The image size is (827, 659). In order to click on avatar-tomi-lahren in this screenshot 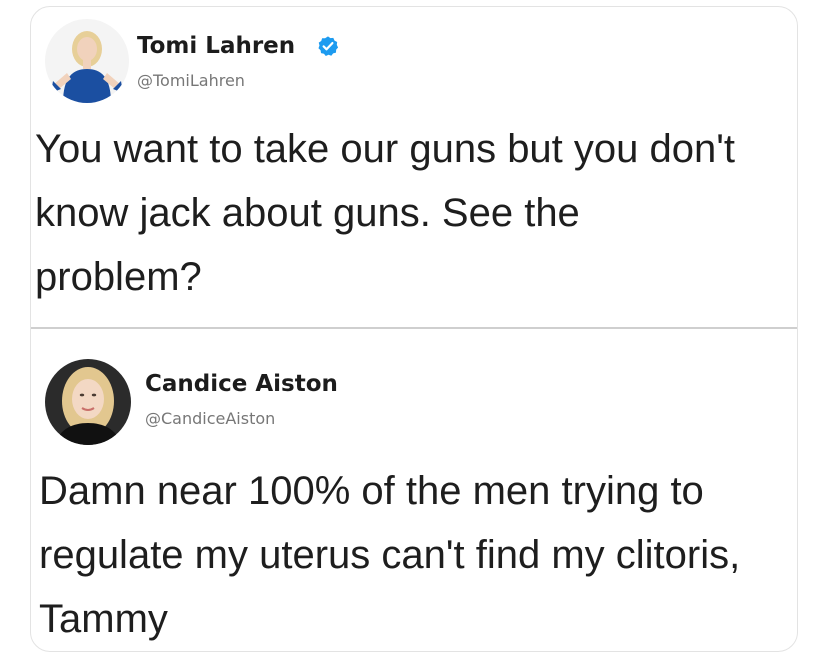, I will do `click(87, 61)`.